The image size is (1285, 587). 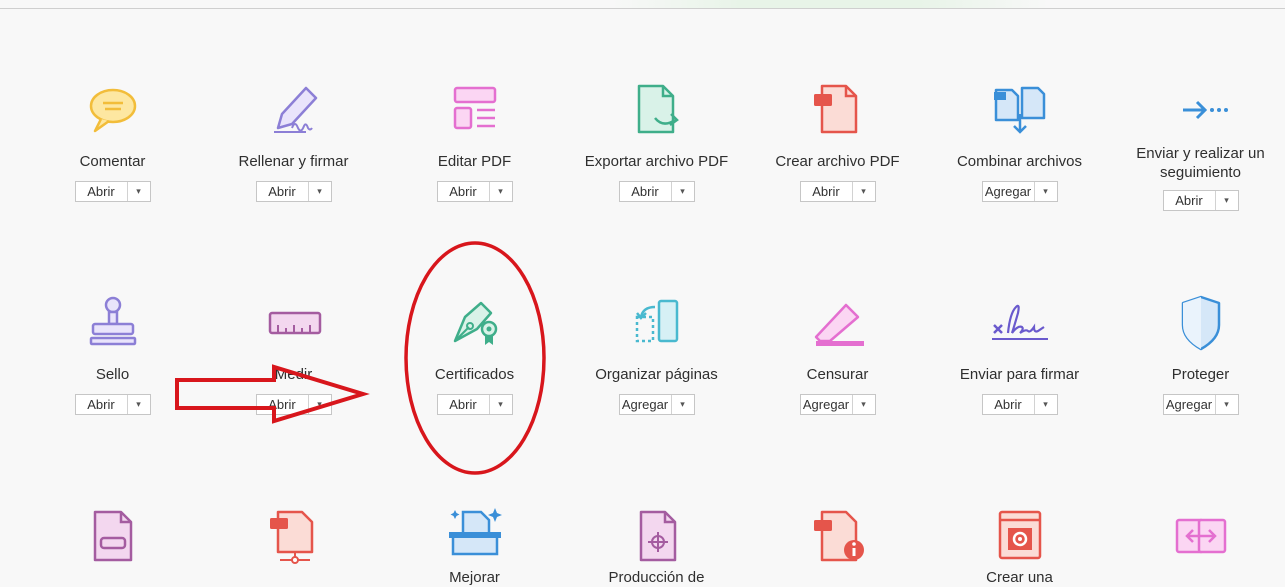 What do you see at coordinates (475, 358) in the screenshot?
I see `red-circle-annotation` at bounding box center [475, 358].